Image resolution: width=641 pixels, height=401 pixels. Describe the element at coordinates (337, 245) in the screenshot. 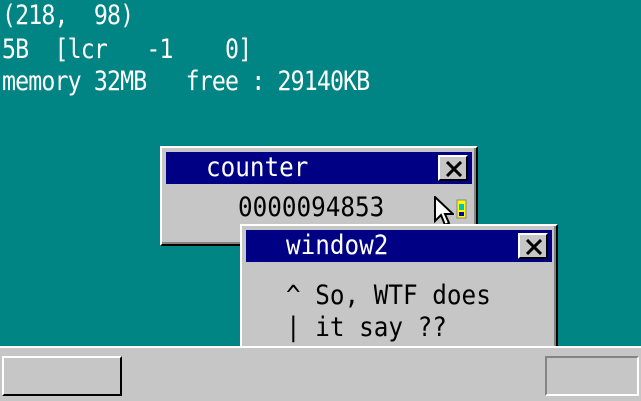

I see `window2-title: window2` at that location.